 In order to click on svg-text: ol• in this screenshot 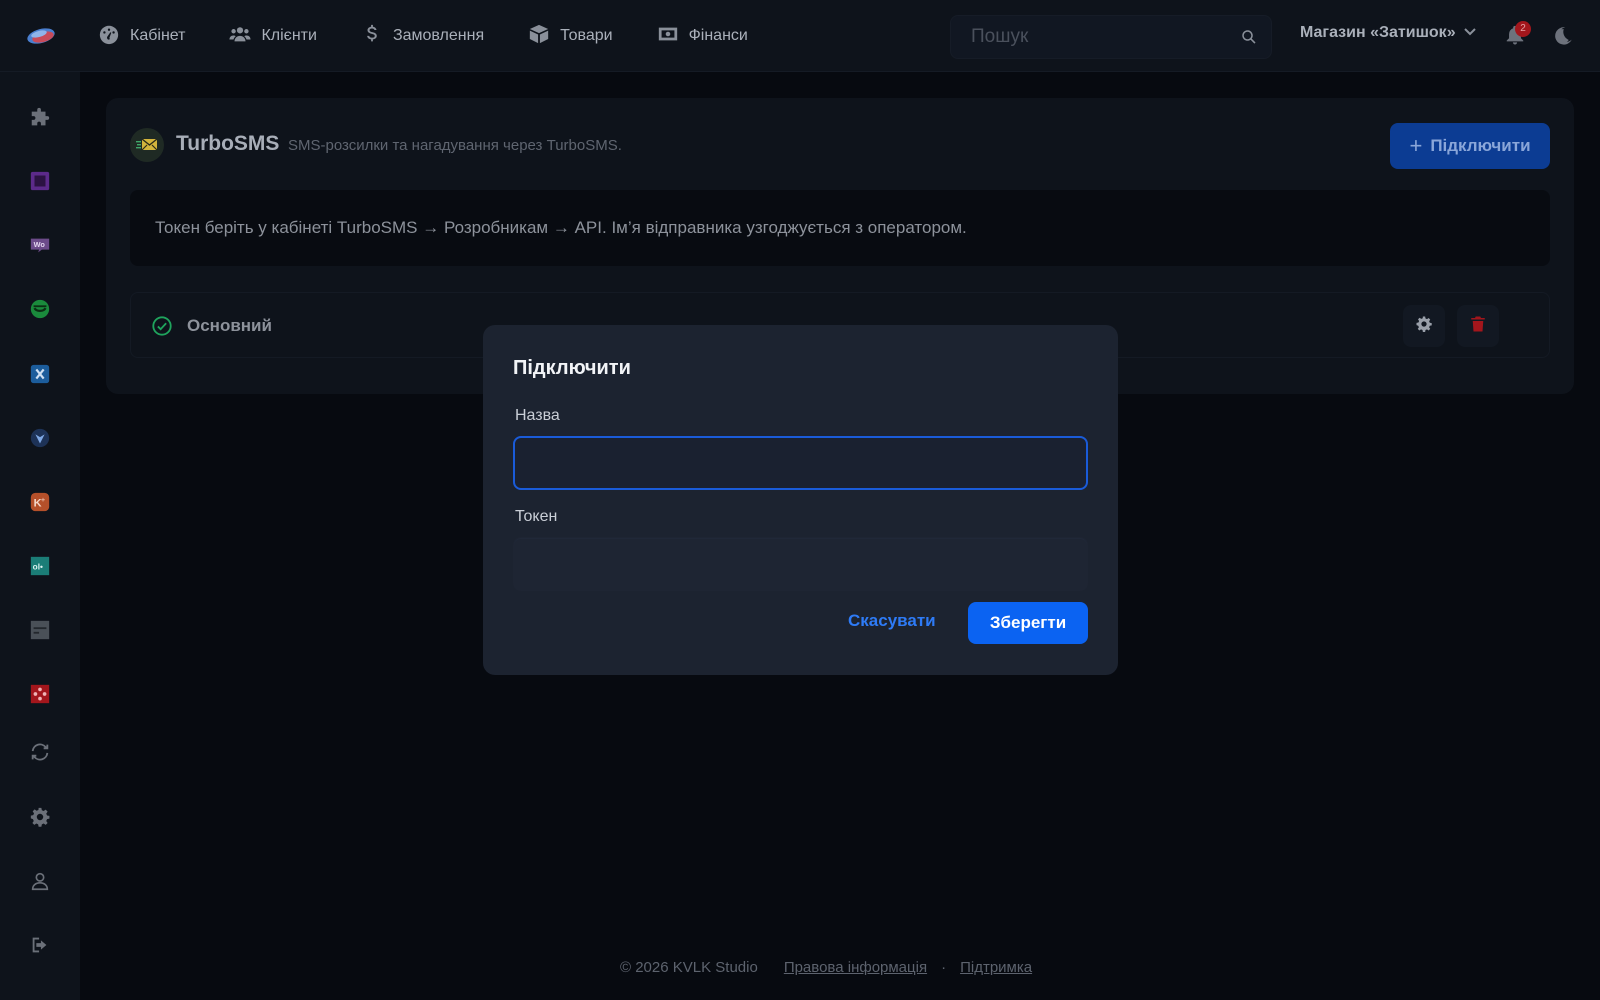, I will do `click(38, 567)`.